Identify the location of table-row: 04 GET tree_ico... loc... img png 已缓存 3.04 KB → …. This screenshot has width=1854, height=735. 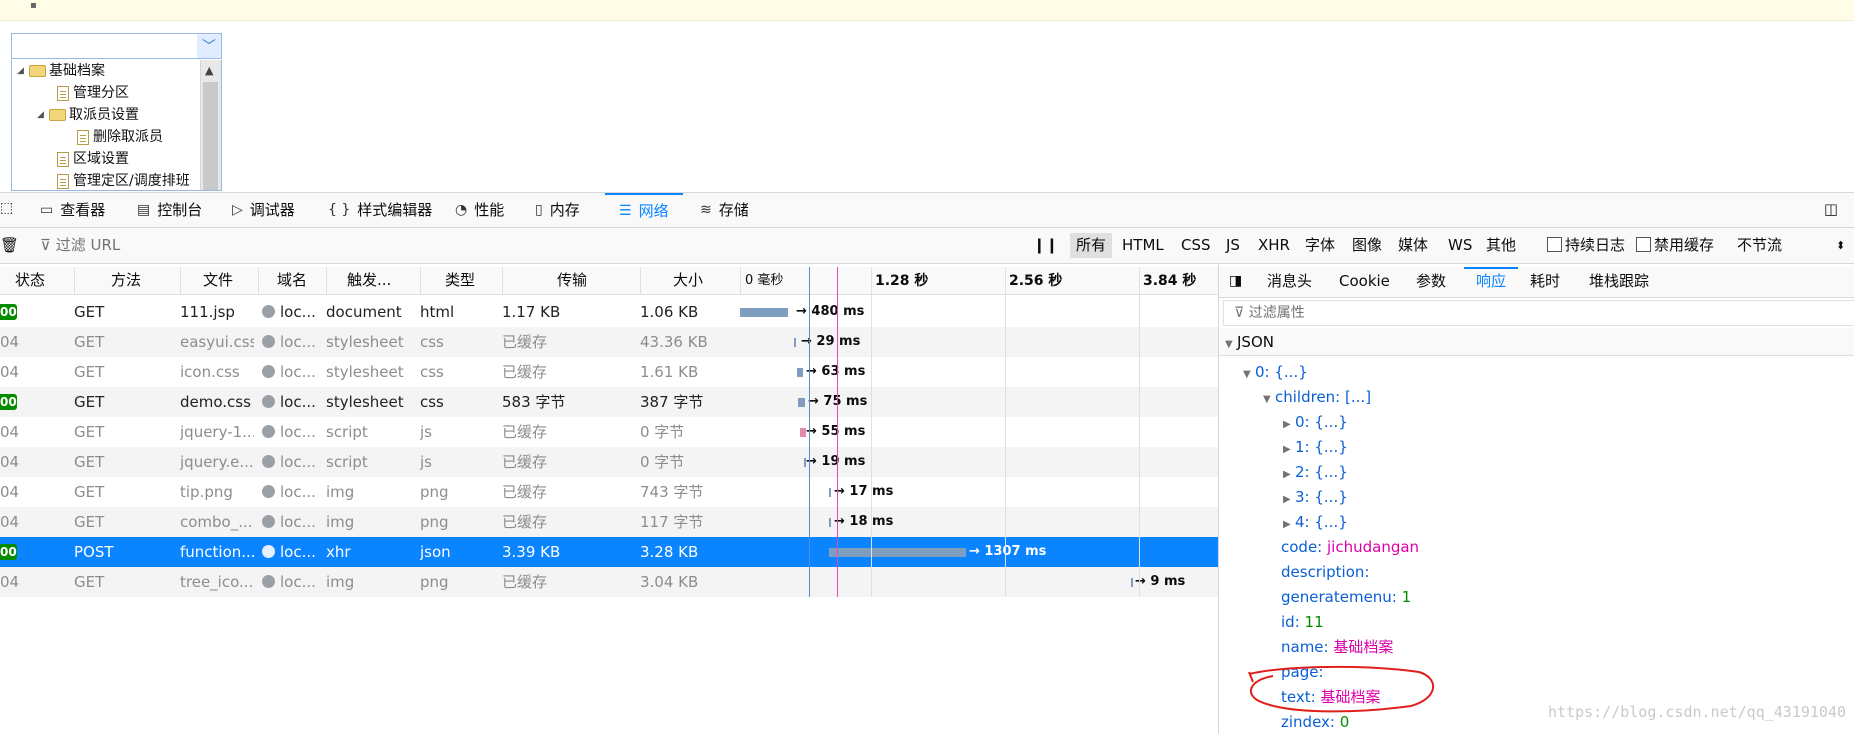
(609, 582).